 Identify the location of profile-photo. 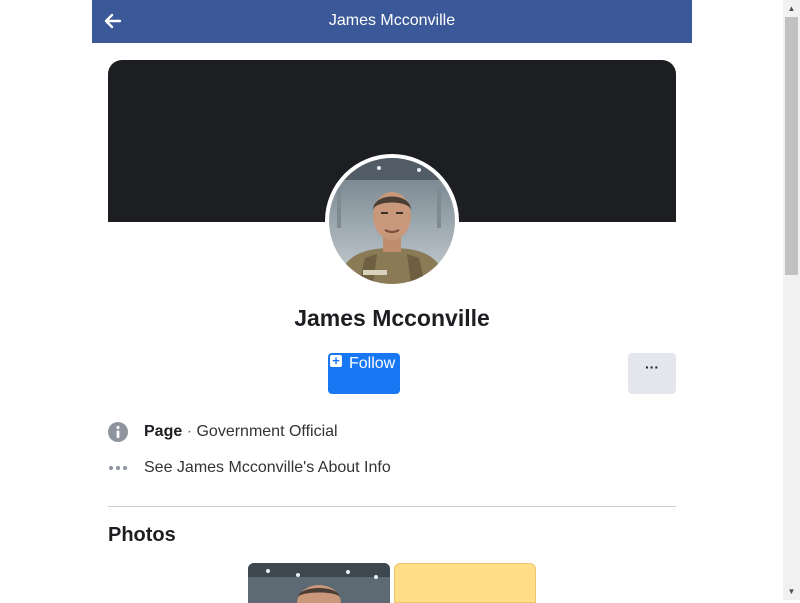
(392, 221).